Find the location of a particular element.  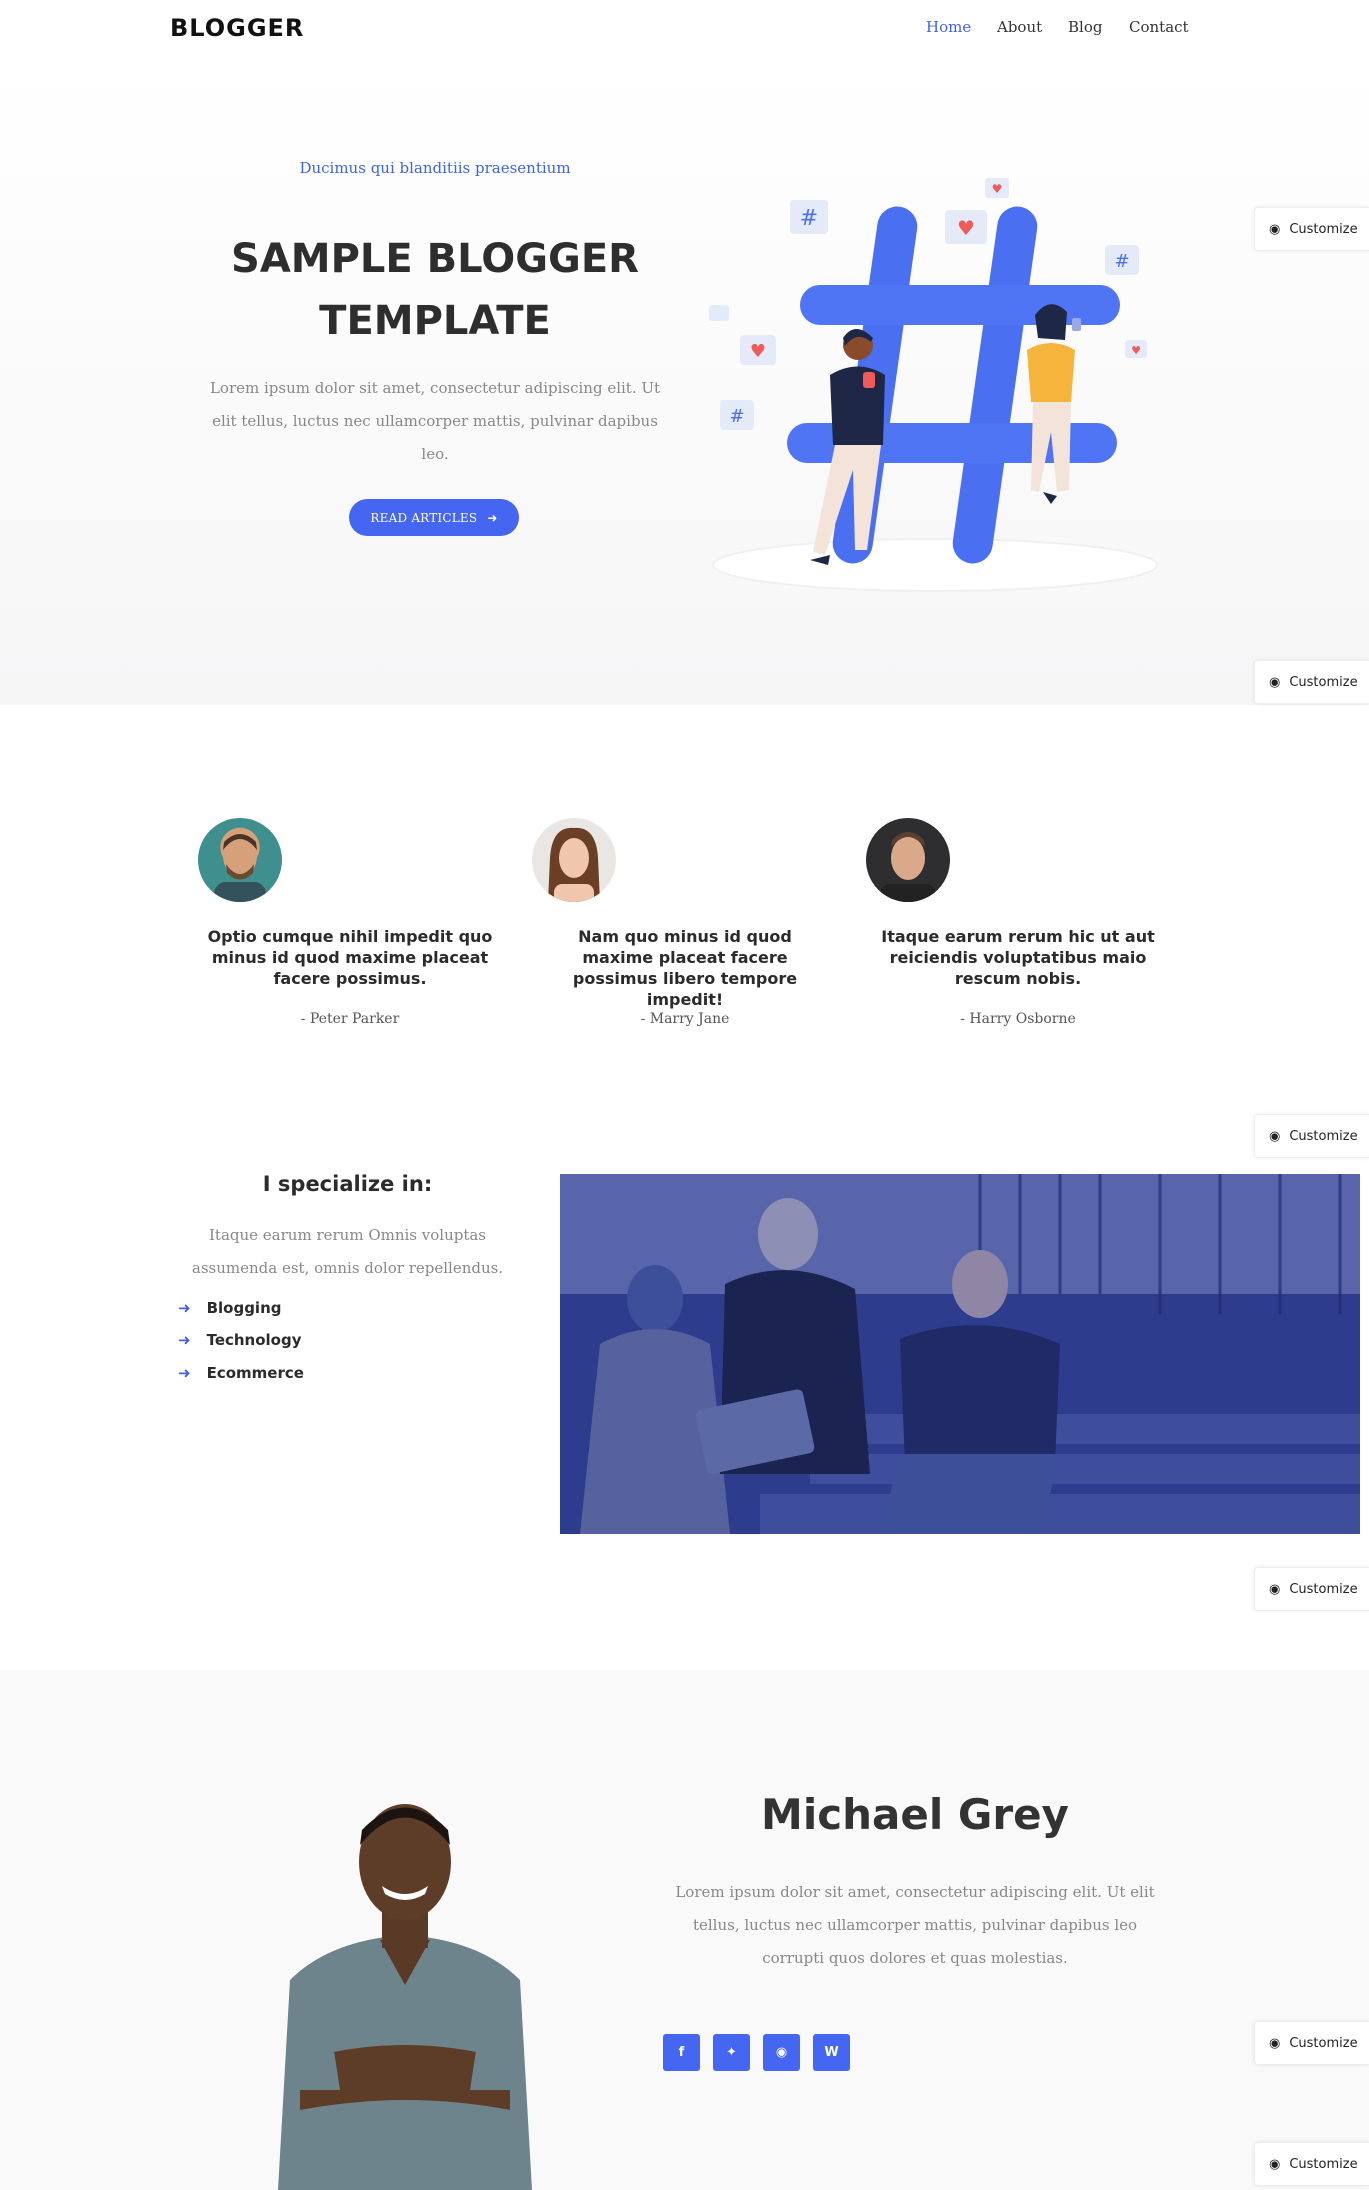

hero-title-line2: TEMPLATE is located at coordinates (435, 321).